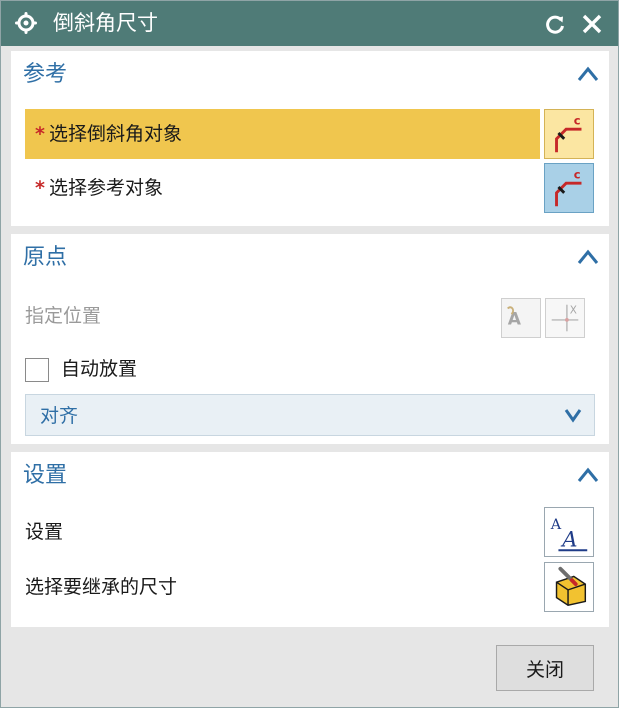 Image resolution: width=619 pixels, height=708 pixels. I want to click on inherit-dimension-label: 选择要继承的尺寸, so click(101, 587).